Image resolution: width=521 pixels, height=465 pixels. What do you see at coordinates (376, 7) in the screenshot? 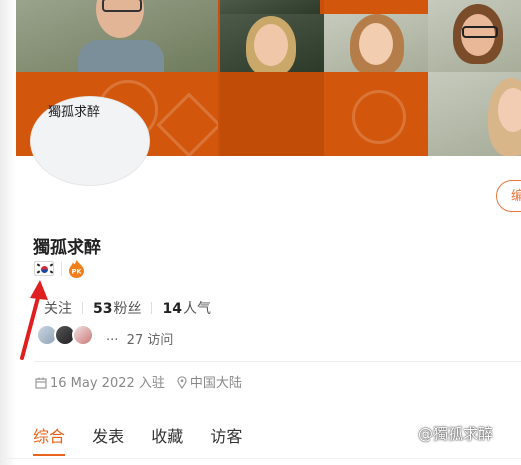
I see `banner-tile-orange-top` at bounding box center [376, 7].